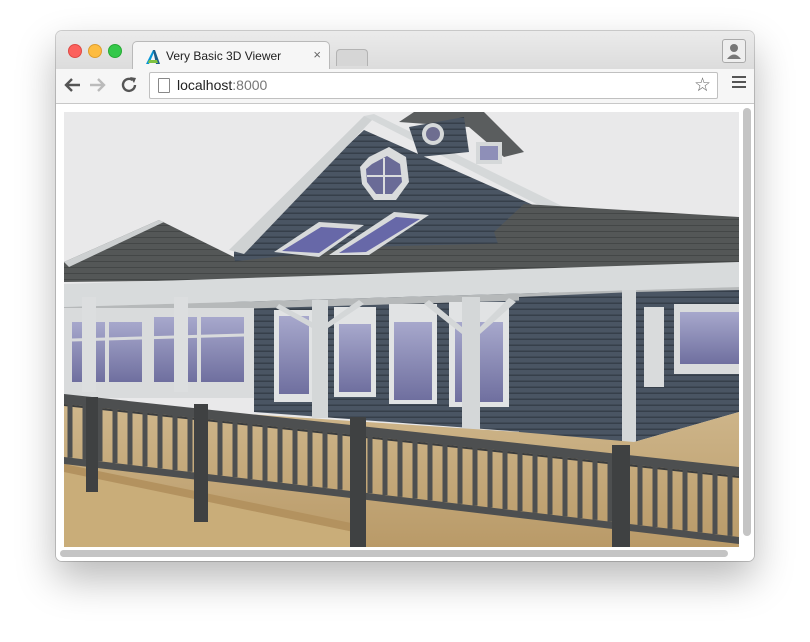  Describe the element at coordinates (224, 56) in the screenshot. I see `tab-title: Very Basic 3D Viewer` at that location.